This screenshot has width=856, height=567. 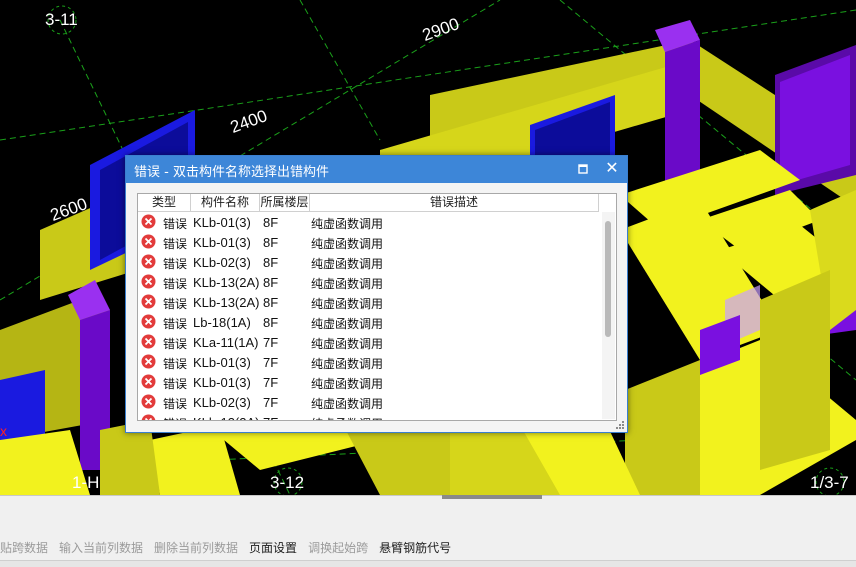 I want to click on dialog-title: 错误 - 双击构件名称选择出错构件, so click(x=231, y=172).